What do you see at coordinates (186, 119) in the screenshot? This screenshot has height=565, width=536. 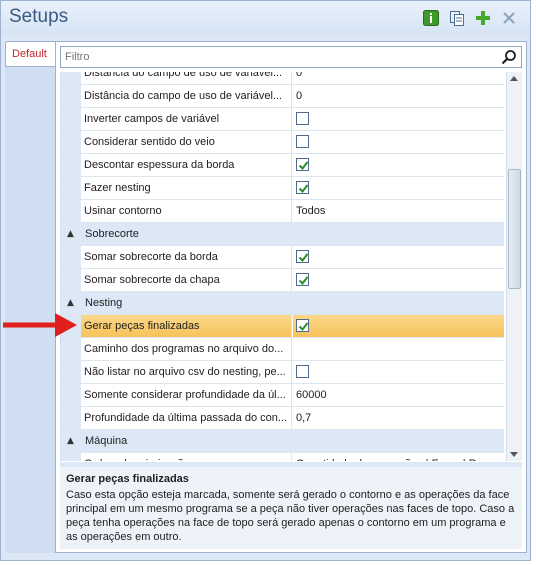 I see `property-name: Inverter campos de variável` at bounding box center [186, 119].